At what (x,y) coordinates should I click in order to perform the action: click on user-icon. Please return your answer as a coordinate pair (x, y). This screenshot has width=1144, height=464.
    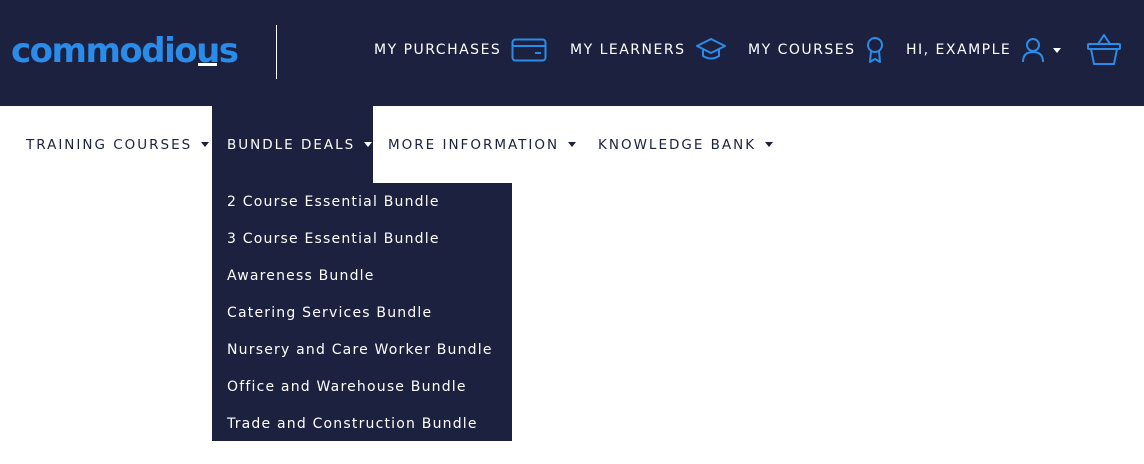
    Looking at the image, I should click on (1033, 50).